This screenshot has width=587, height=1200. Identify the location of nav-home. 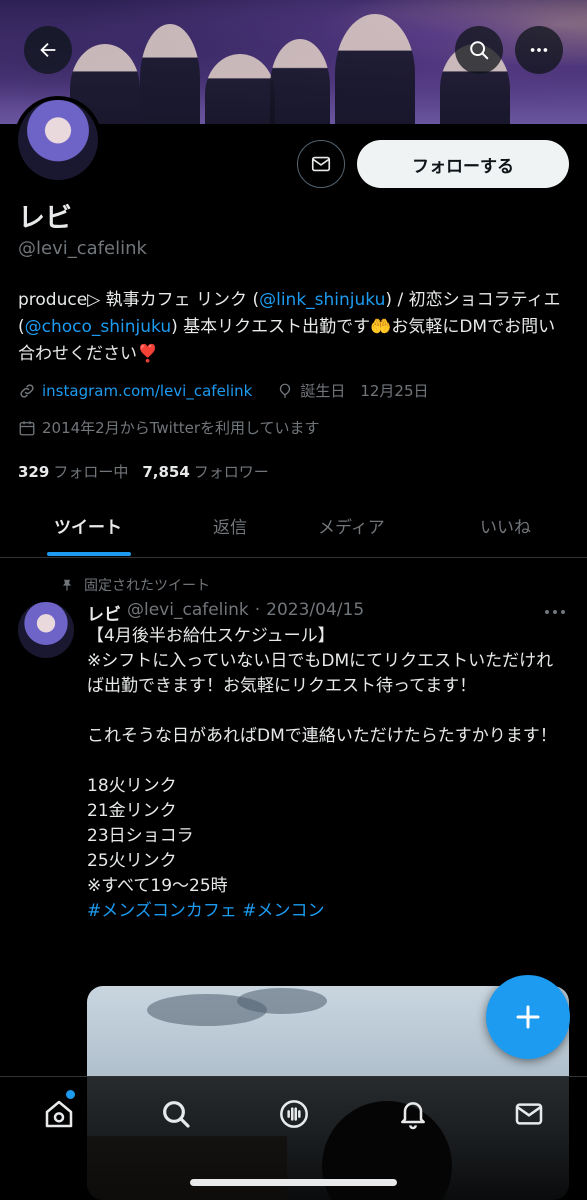
(59, 1114).